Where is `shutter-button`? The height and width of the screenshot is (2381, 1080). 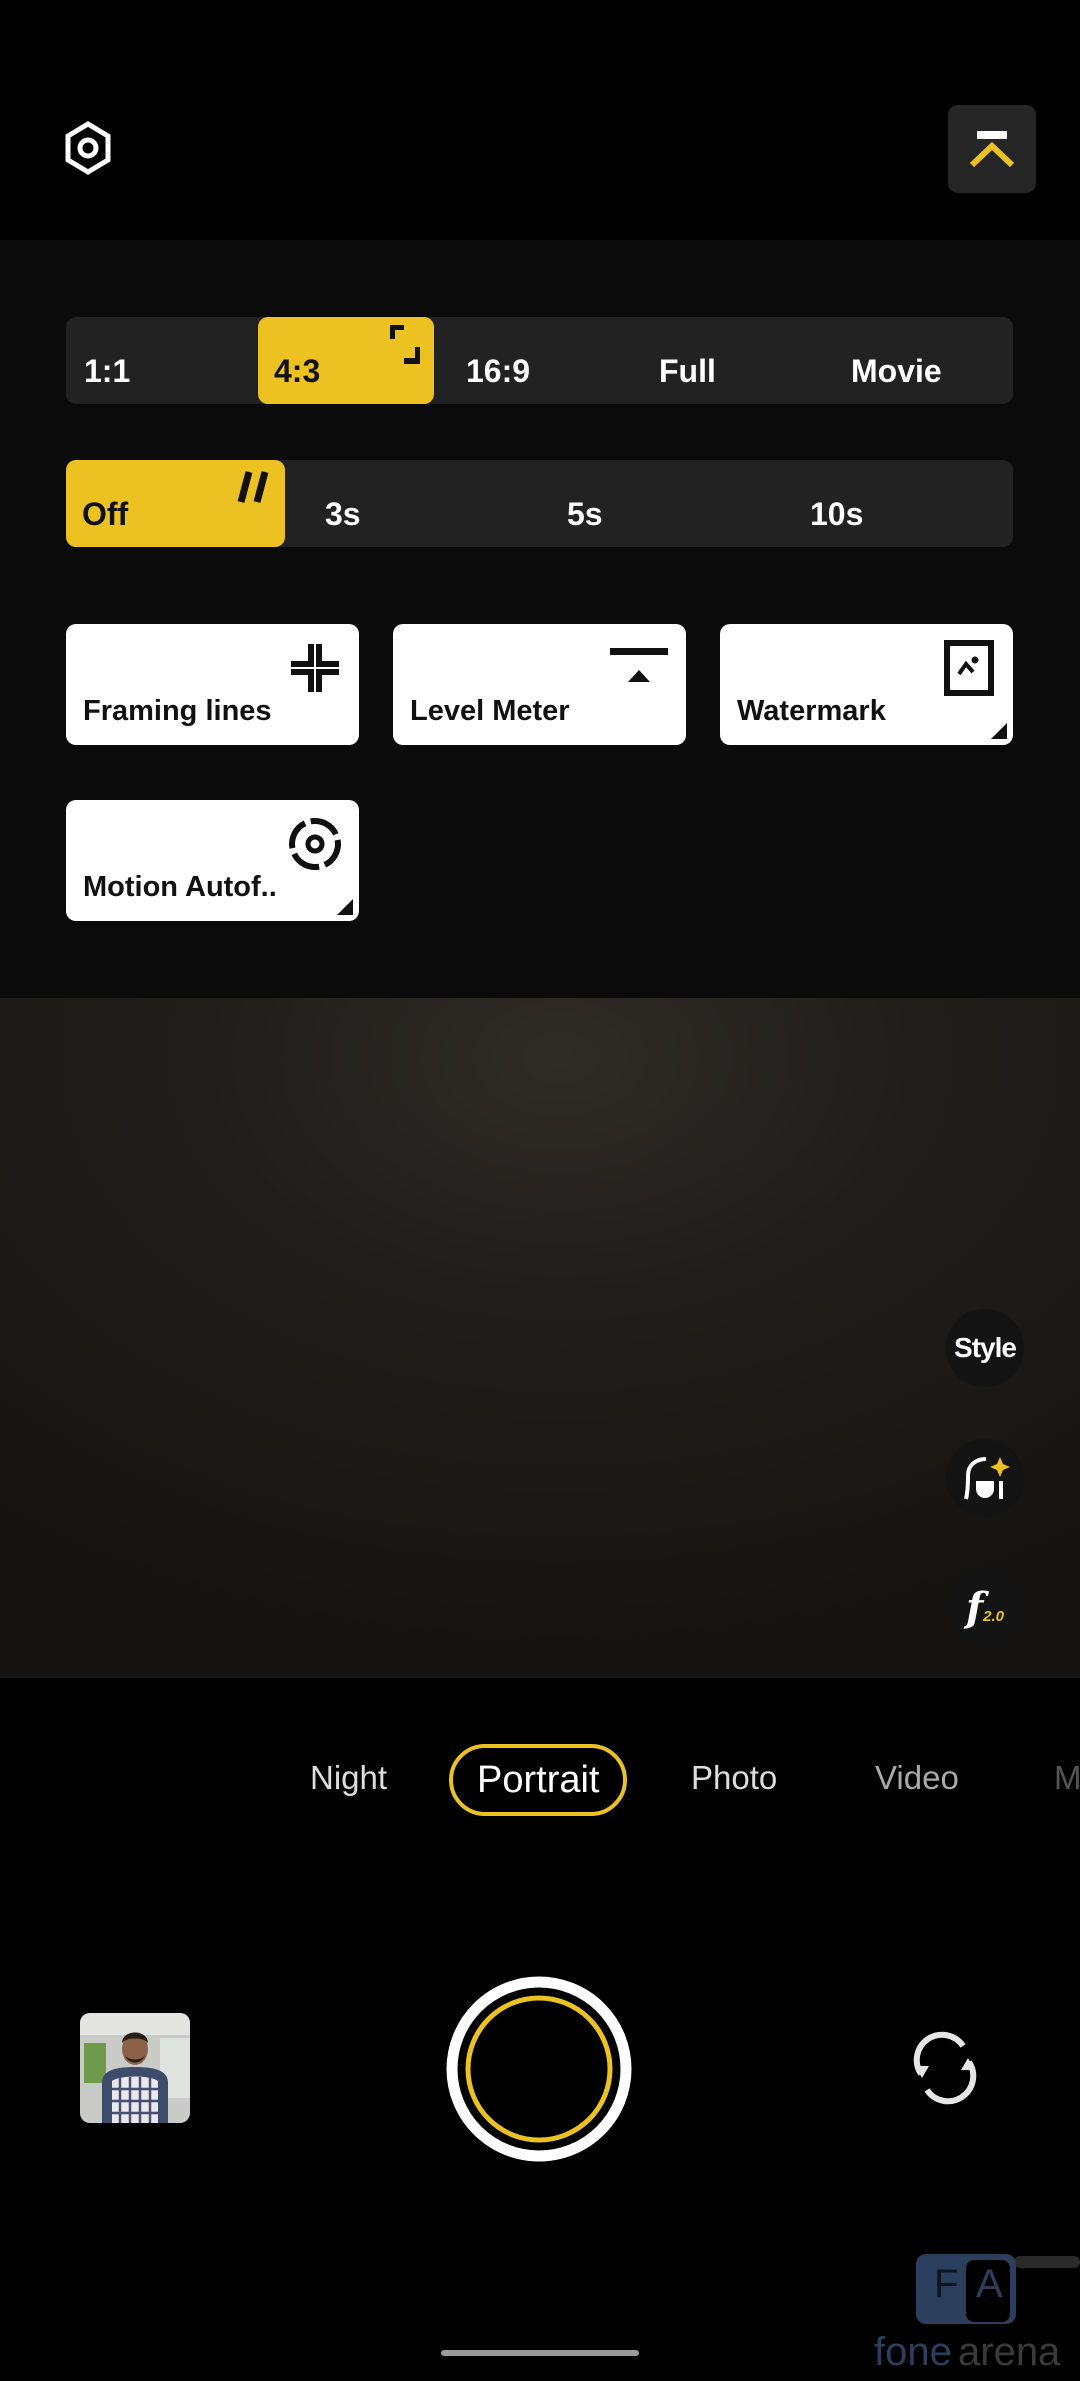 shutter-button is located at coordinates (539, 2069).